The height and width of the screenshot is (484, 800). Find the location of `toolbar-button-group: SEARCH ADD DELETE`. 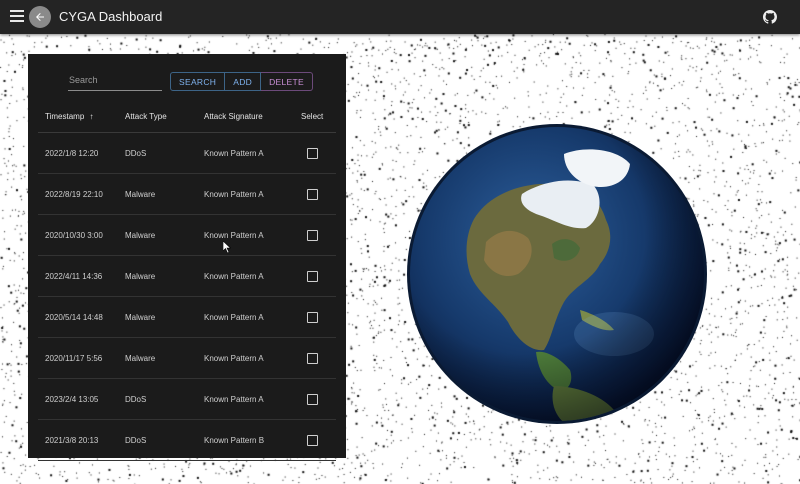

toolbar-button-group: SEARCH ADD DELETE is located at coordinates (241, 81).